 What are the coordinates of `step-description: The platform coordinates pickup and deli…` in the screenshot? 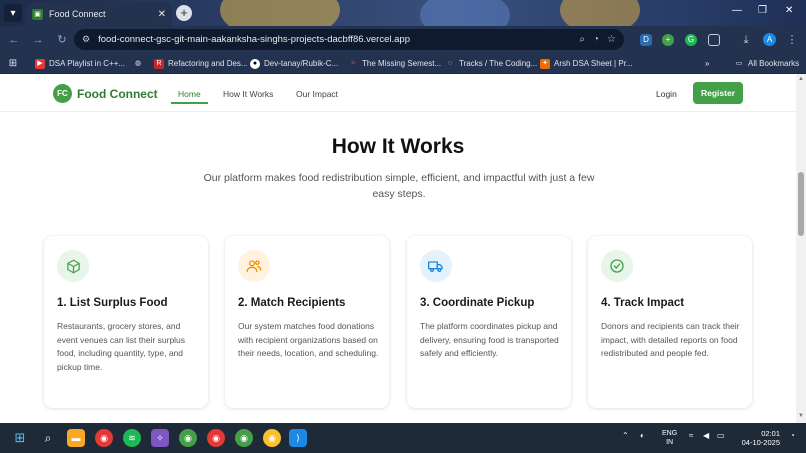 It's located at (489, 339).